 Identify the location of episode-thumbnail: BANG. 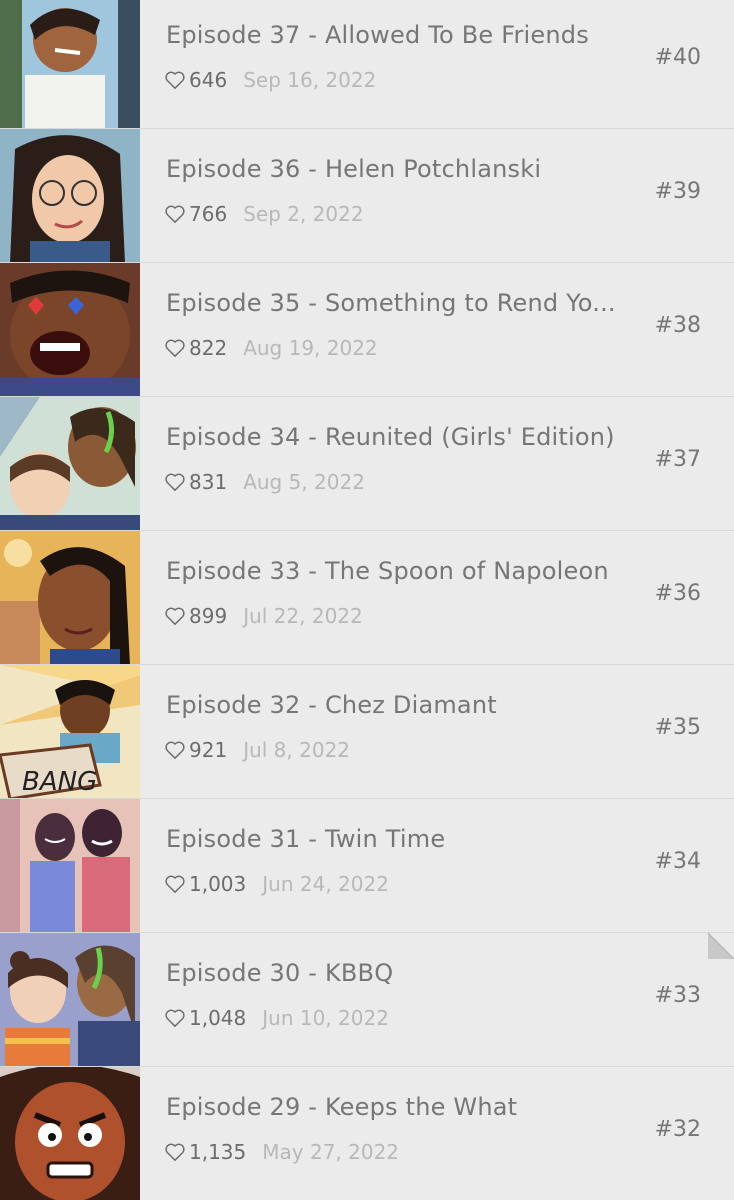
(70, 731).